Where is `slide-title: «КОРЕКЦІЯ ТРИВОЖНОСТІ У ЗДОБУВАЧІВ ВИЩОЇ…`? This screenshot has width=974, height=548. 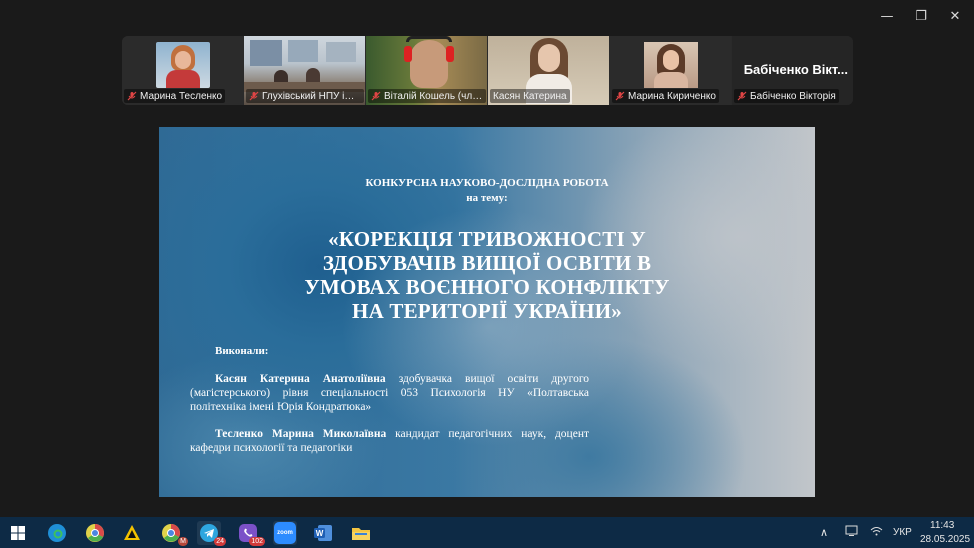
slide-title: «КОРЕКЦІЯ ТРИВОЖНОСТІ У ЗДОБУВАЧІВ ВИЩОЇ… is located at coordinates (487, 275).